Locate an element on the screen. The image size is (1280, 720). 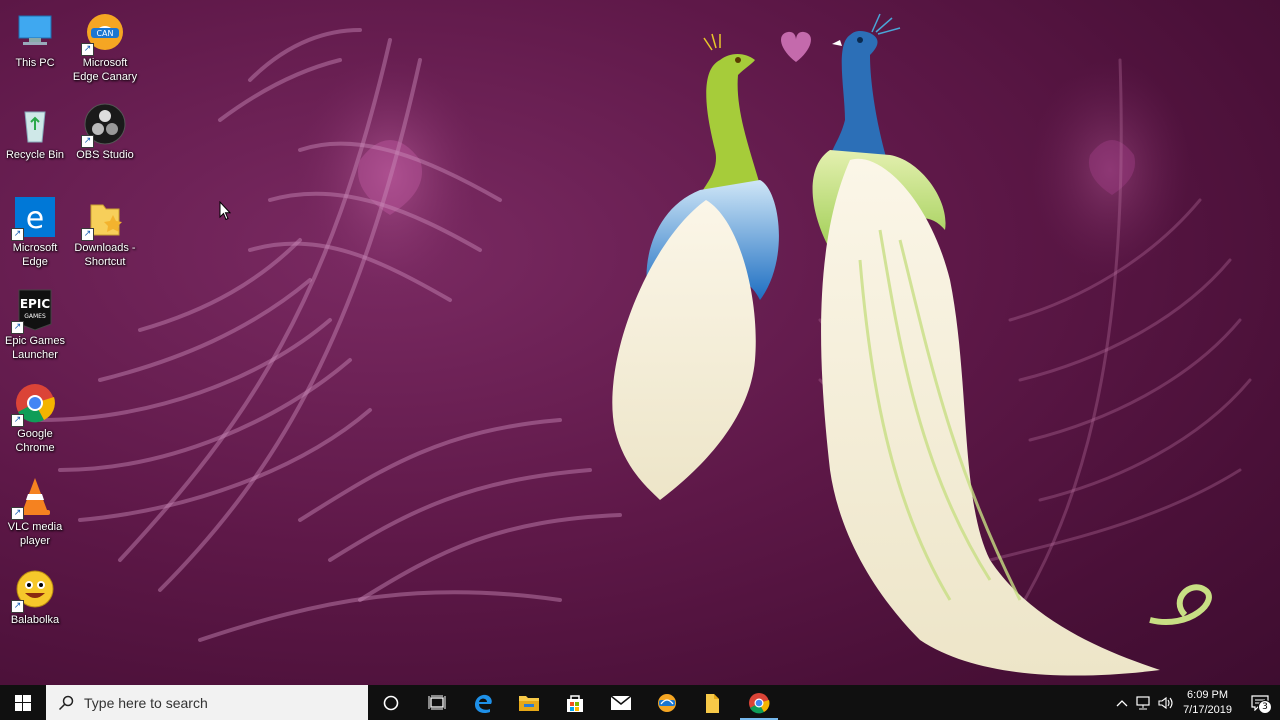
svg-text: CAN is located at coordinates (104, 33).